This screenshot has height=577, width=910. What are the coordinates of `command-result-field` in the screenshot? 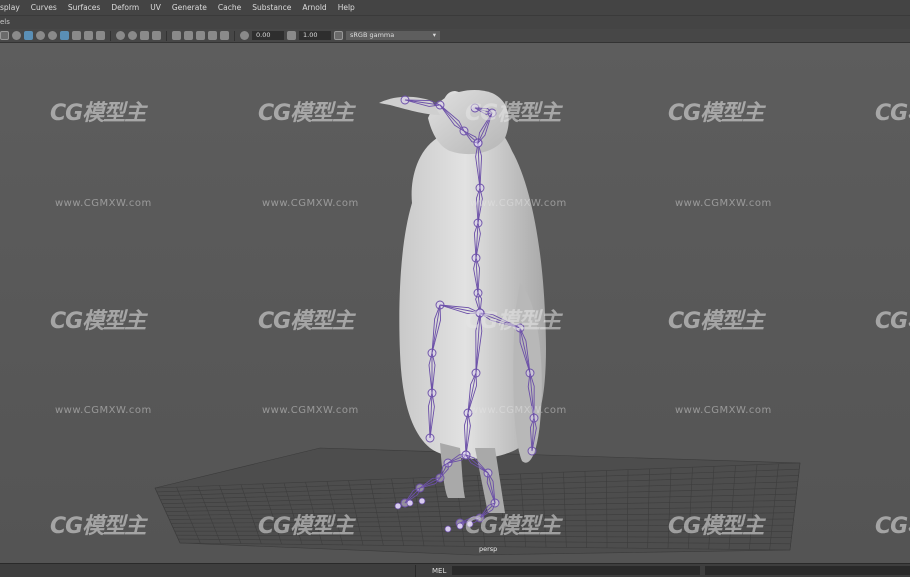 It's located at (807, 570).